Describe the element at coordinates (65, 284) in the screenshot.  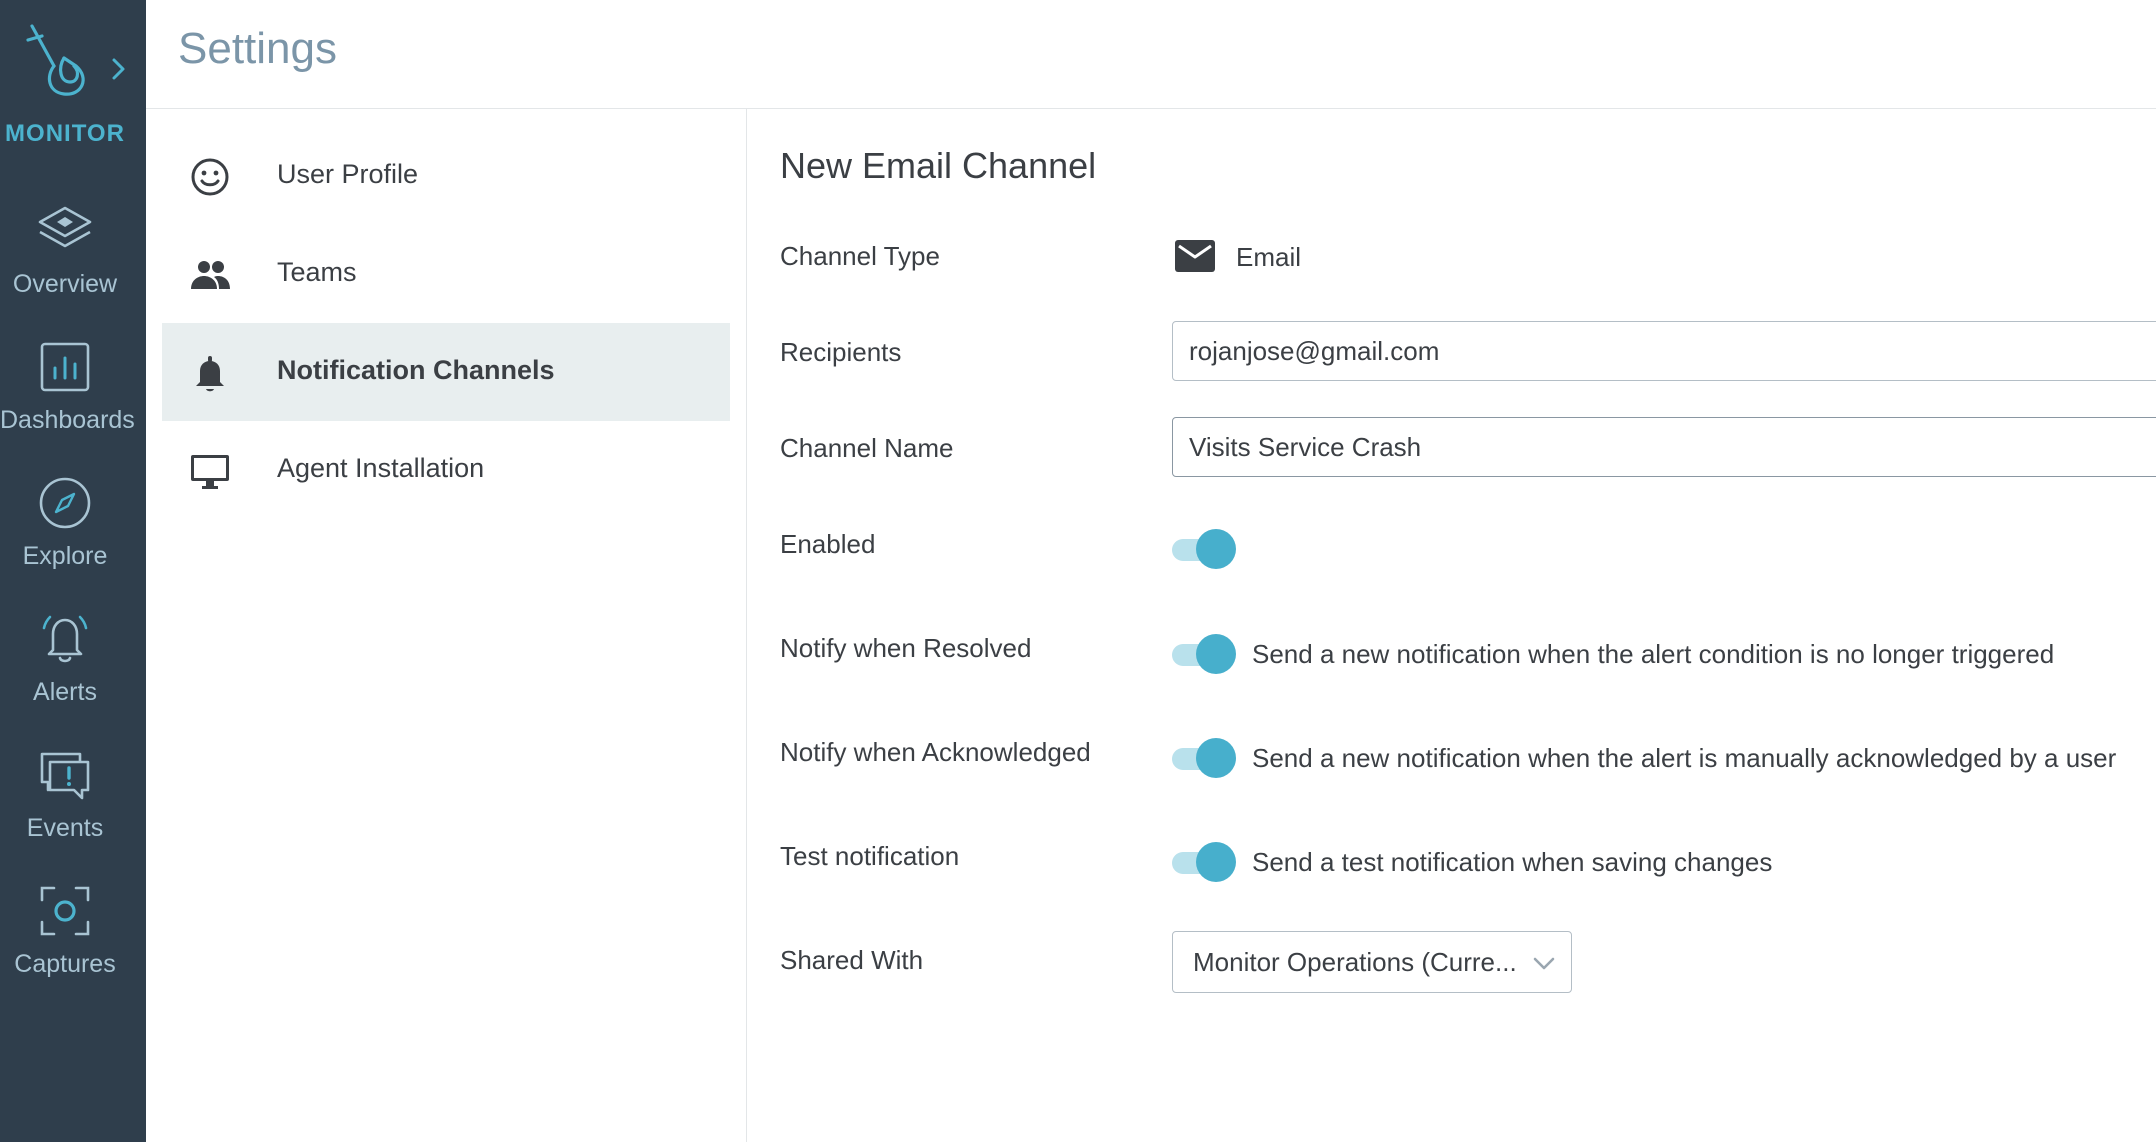
I see `rail-label: Overview` at that location.